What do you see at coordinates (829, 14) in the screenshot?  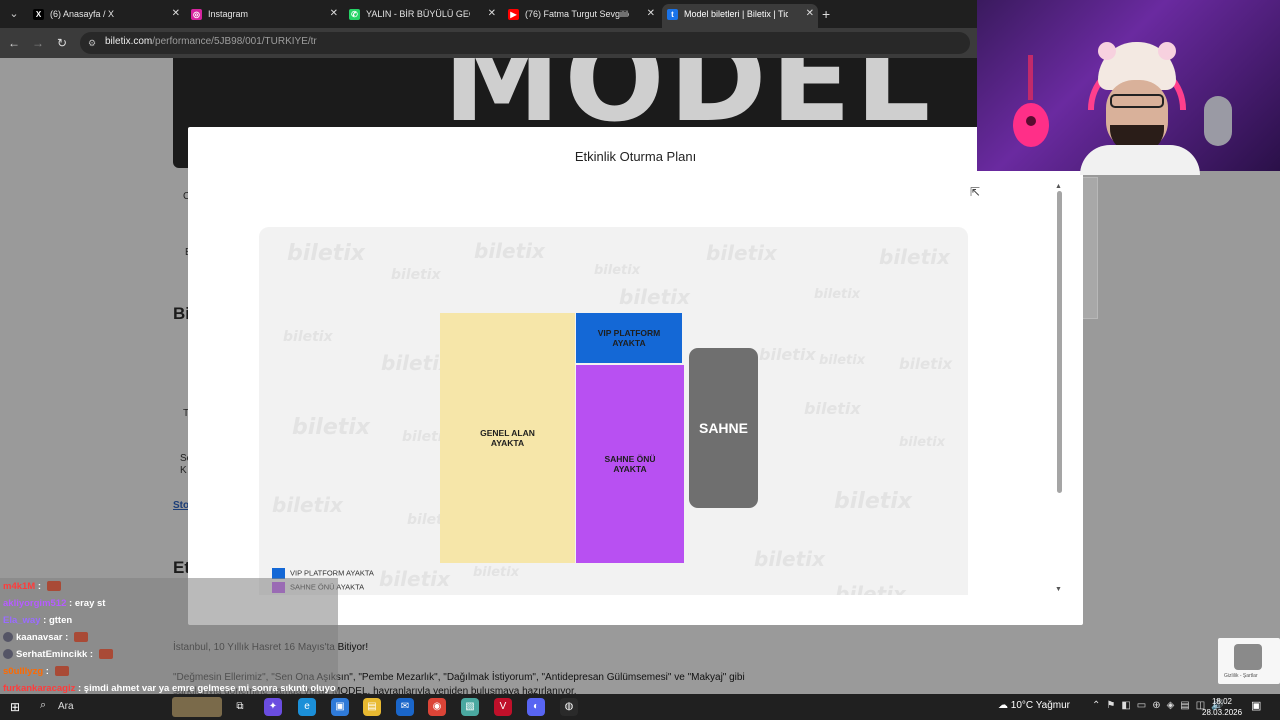 I see `new-tab-icon: +` at bounding box center [829, 14].